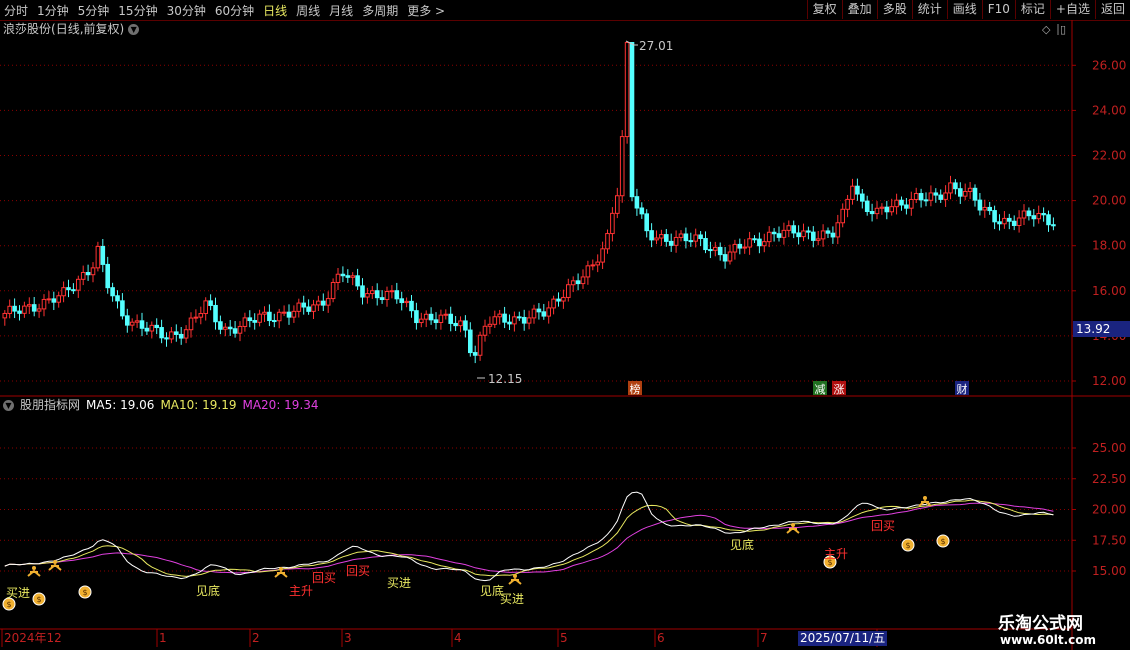 The width and height of the screenshot is (1130, 650). Describe the element at coordinates (1109, 65) in the screenshot. I see `price-tick-label: 26.00` at that location.